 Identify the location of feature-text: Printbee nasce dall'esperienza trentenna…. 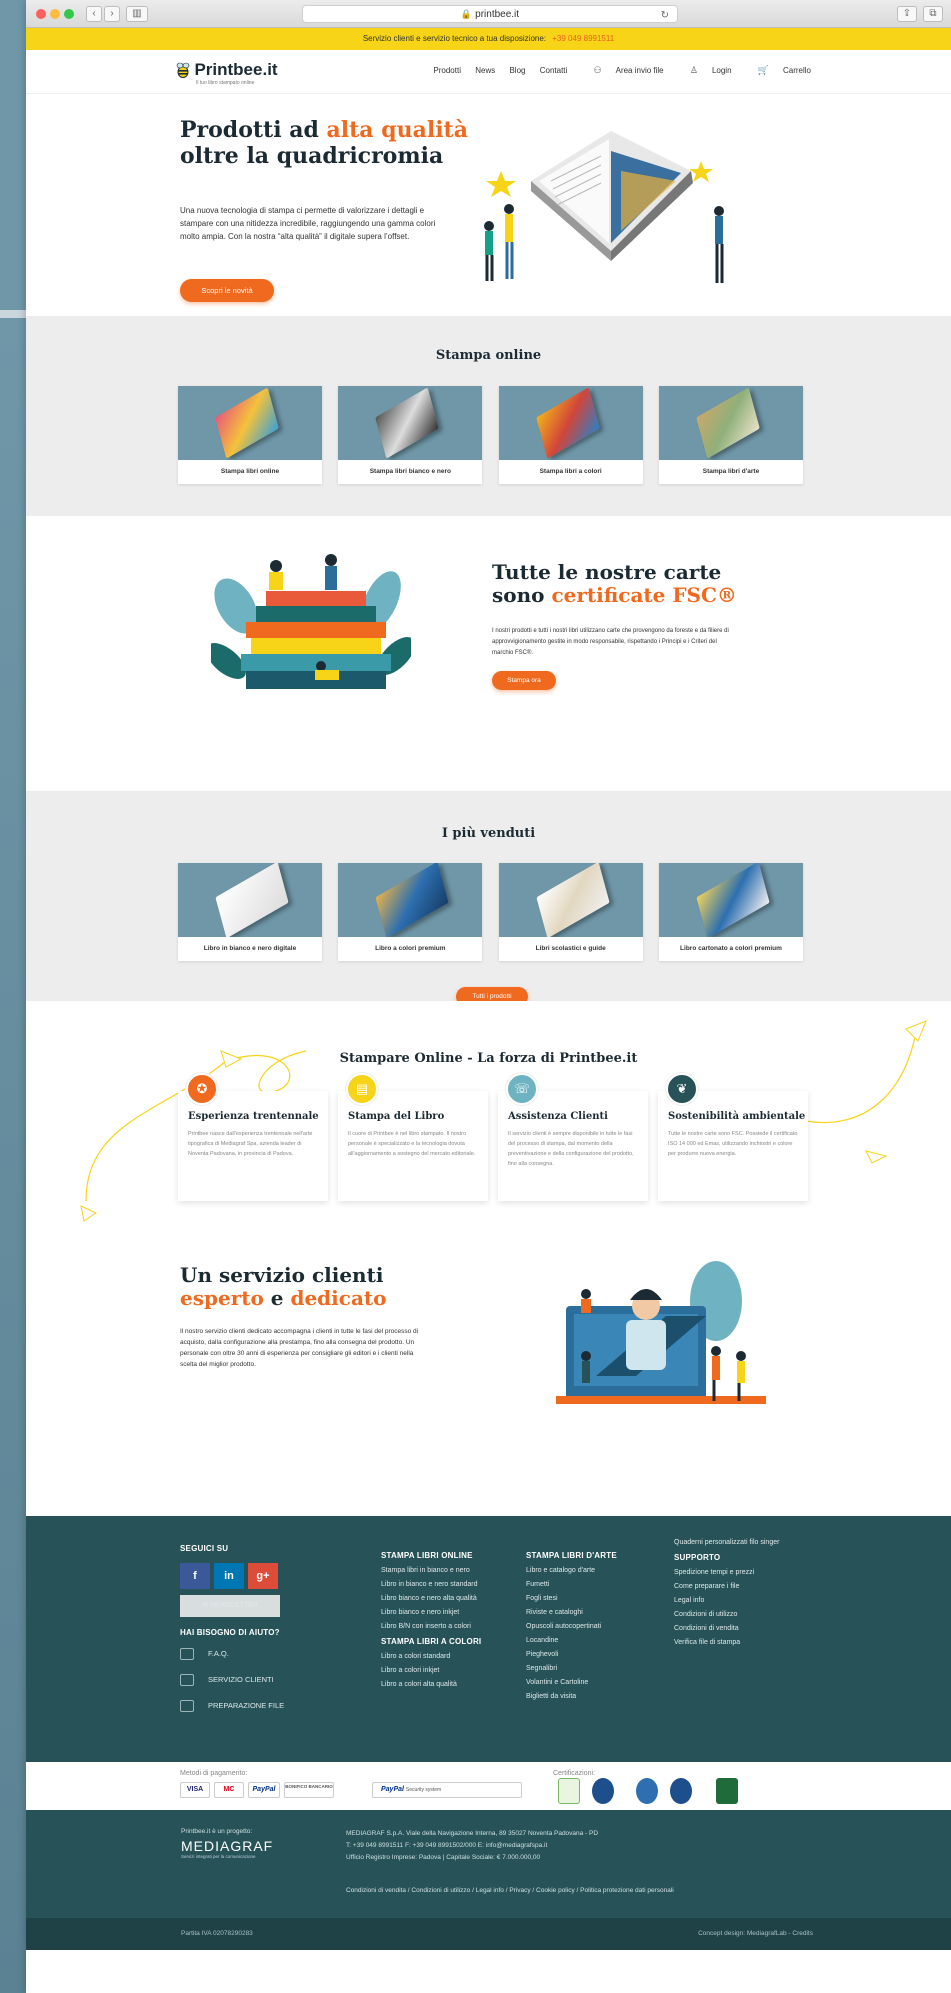
(250, 1144).